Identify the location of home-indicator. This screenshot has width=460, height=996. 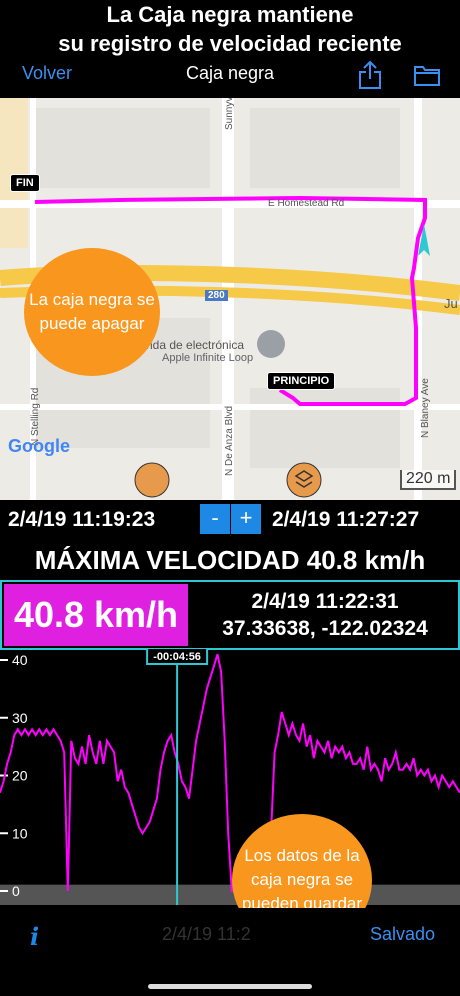
(230, 986).